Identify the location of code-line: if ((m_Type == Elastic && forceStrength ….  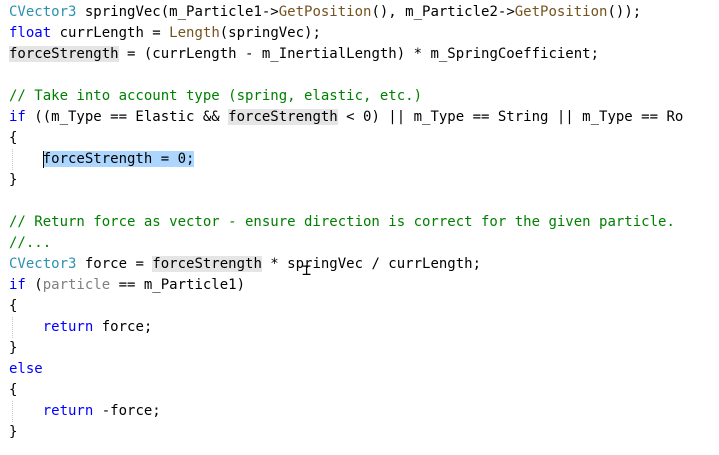
(346, 117).